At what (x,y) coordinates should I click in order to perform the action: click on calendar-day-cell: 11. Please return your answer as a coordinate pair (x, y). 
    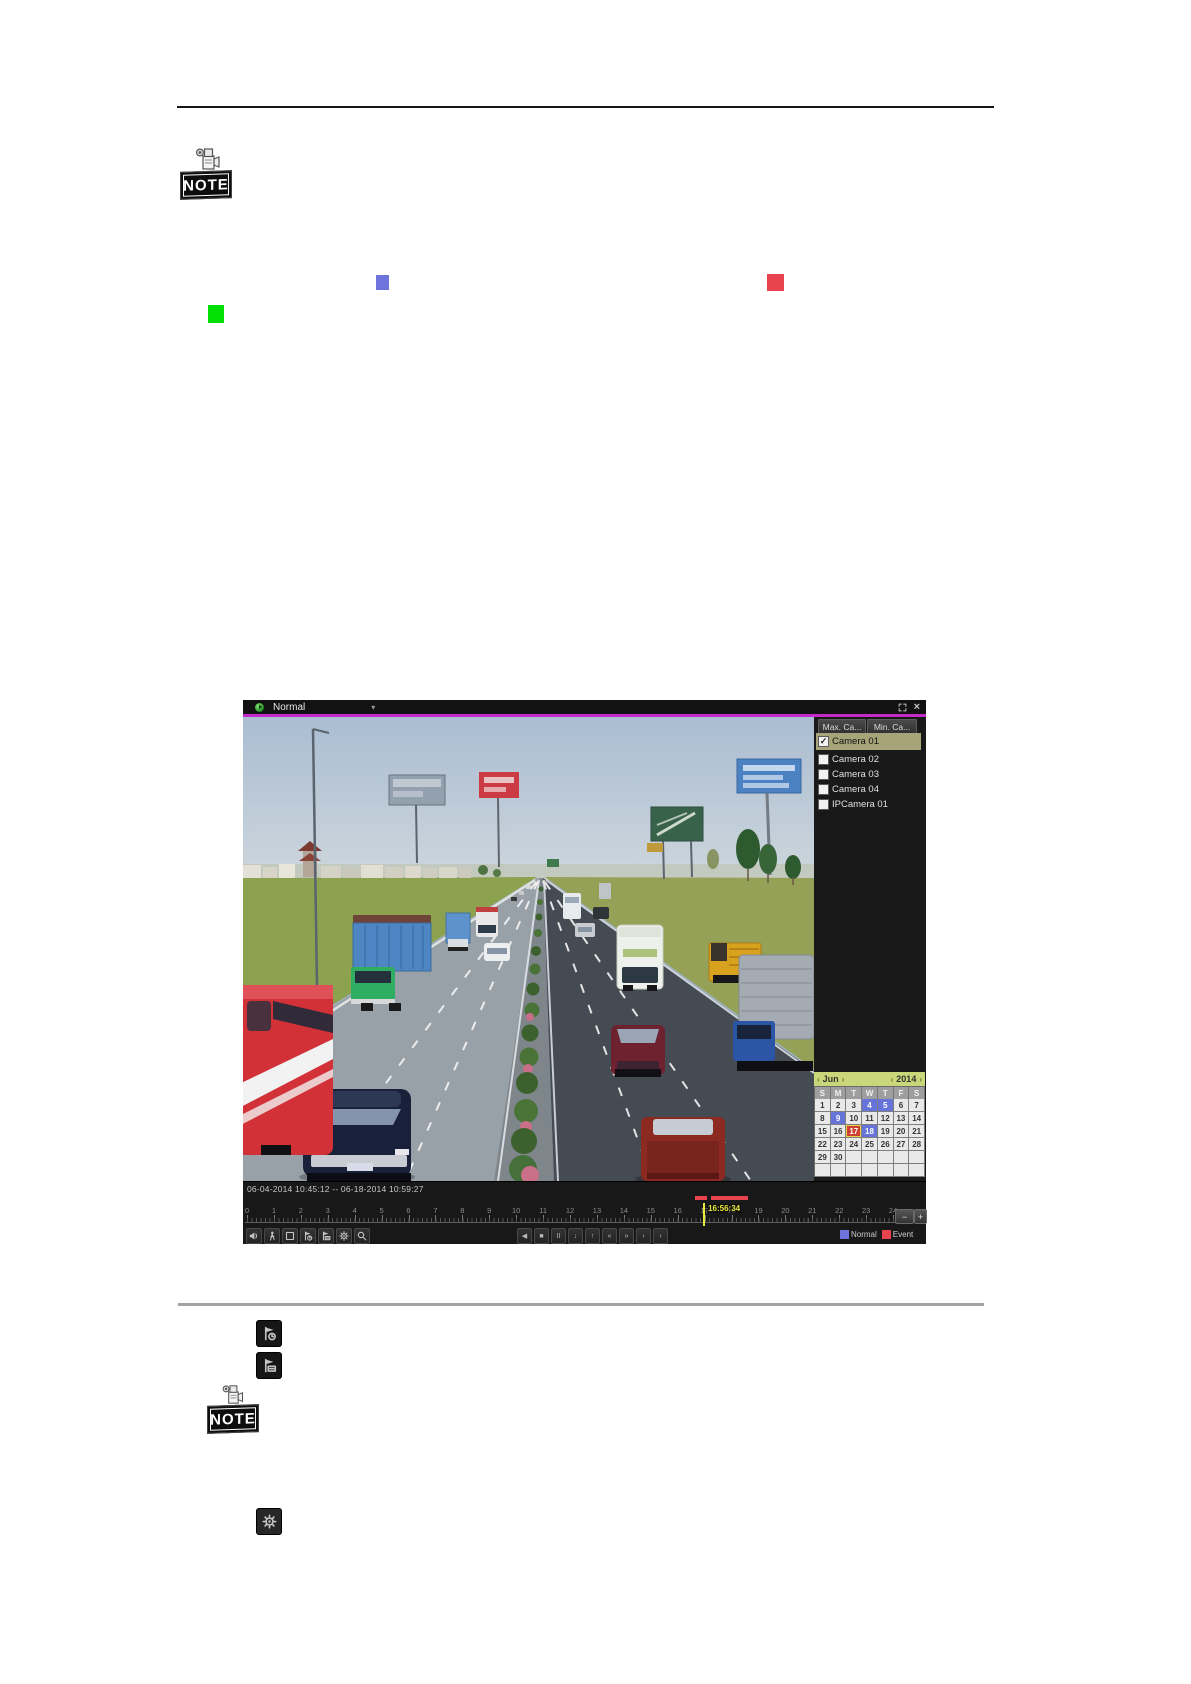
    Looking at the image, I should click on (870, 1118).